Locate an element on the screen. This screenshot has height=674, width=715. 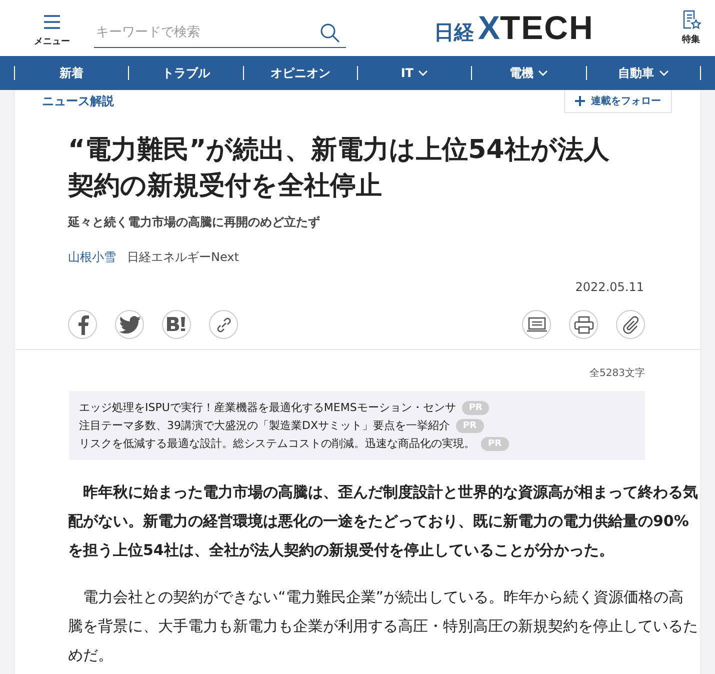
sponsored-link: 注目テーマ多数、39講演で大盛況の「製造業DXサミット」要点を一挙紹介 is located at coordinates (264, 425).